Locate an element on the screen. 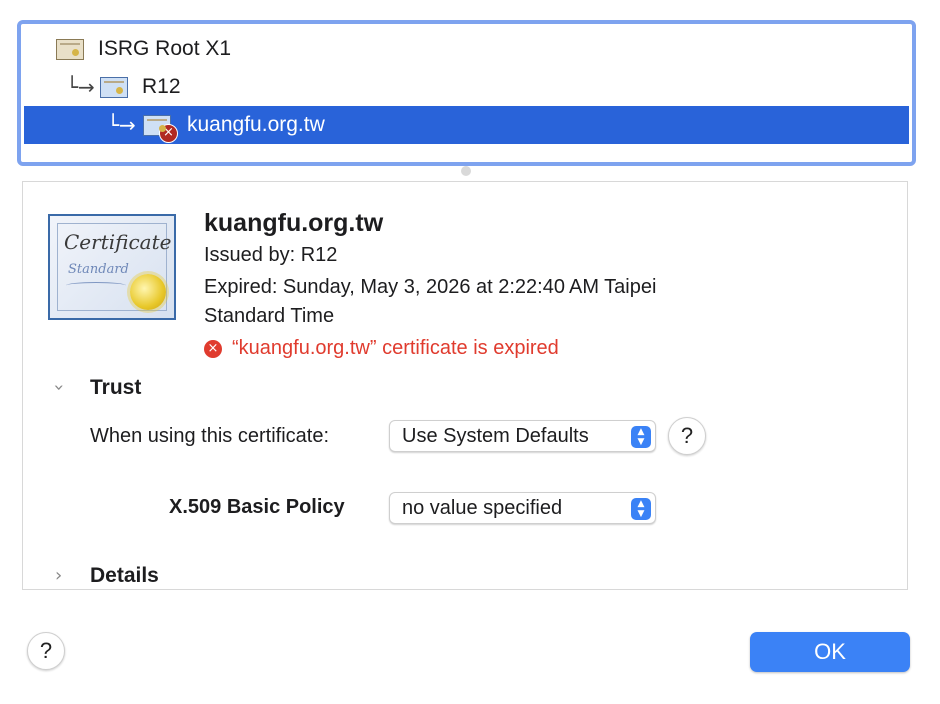 The image size is (940, 704). expiration-text-continued: Standard Time is located at coordinates (269, 316).